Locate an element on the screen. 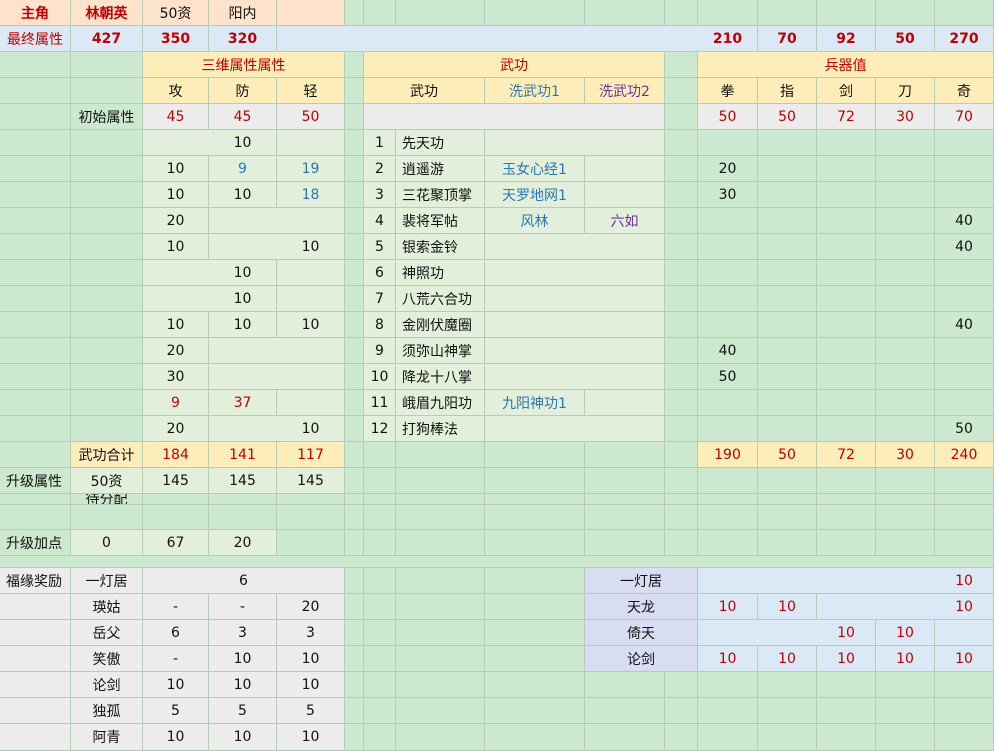 The image size is (994, 751). sheet-cell-value: 神照功 is located at coordinates (440, 273).